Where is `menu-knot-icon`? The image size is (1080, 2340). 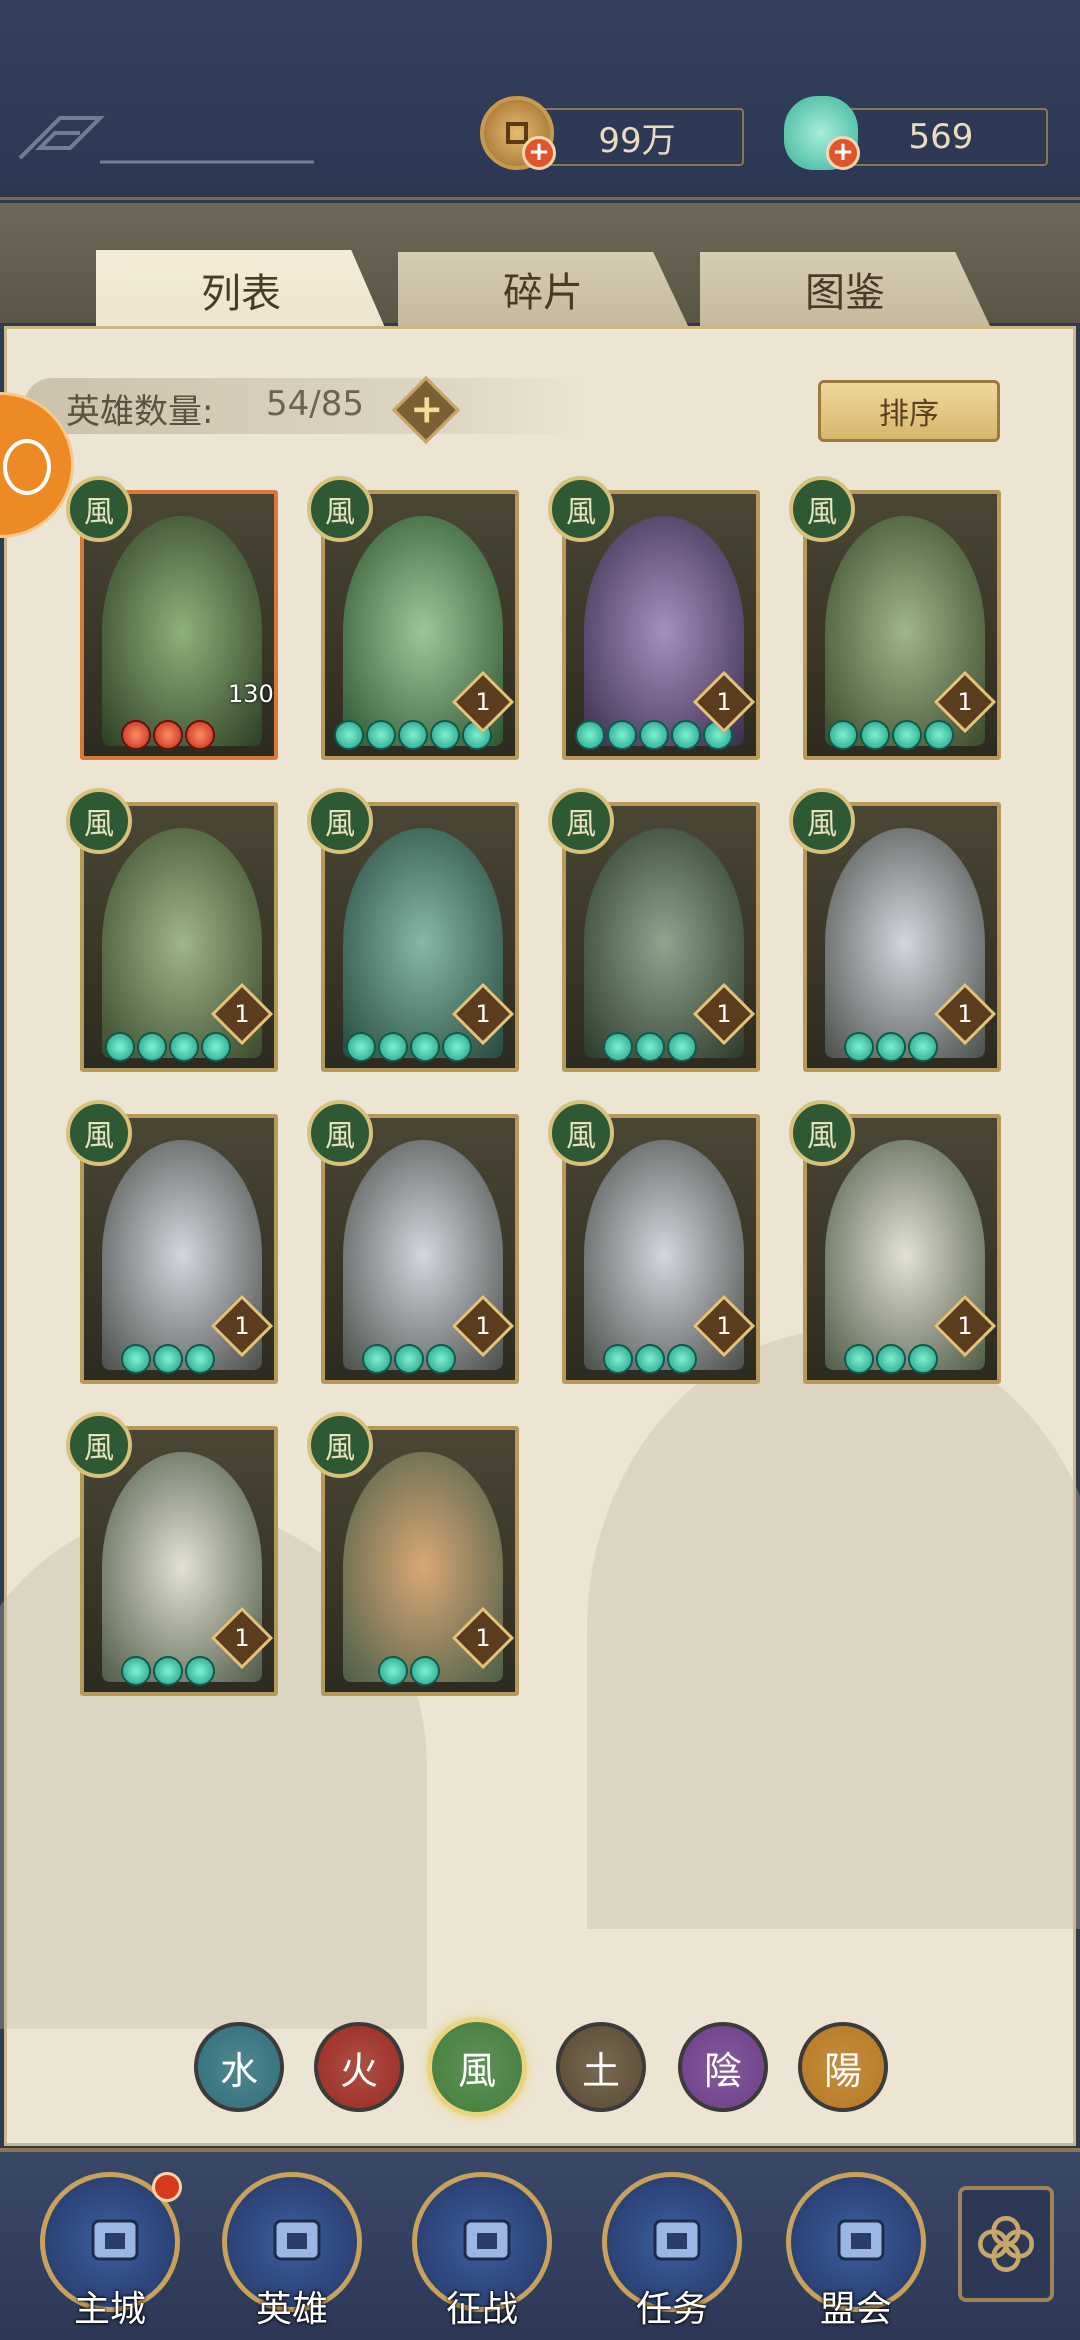 menu-knot-icon is located at coordinates (1006, 2244).